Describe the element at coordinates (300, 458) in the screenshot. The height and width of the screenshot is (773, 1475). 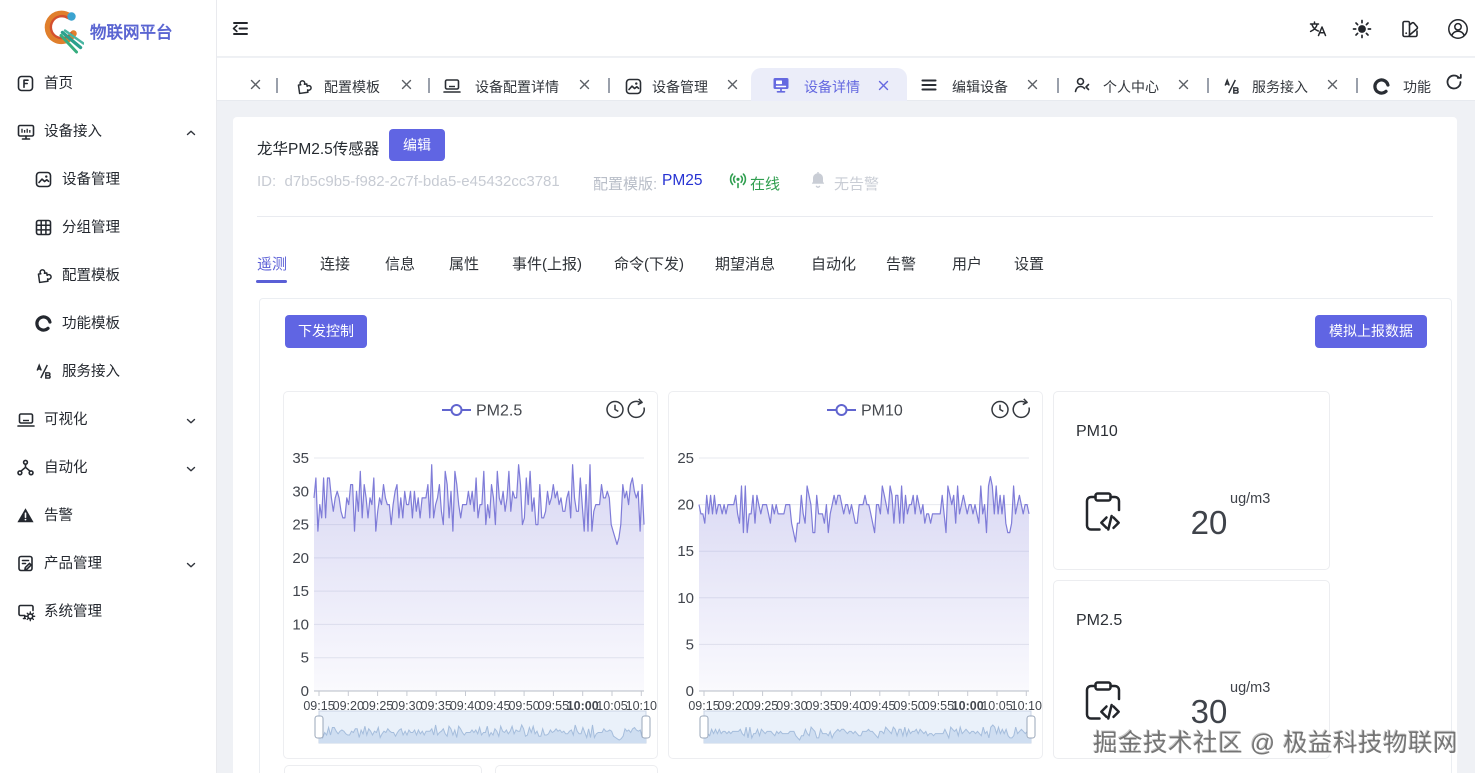
I see `svg-text: 35` at that location.